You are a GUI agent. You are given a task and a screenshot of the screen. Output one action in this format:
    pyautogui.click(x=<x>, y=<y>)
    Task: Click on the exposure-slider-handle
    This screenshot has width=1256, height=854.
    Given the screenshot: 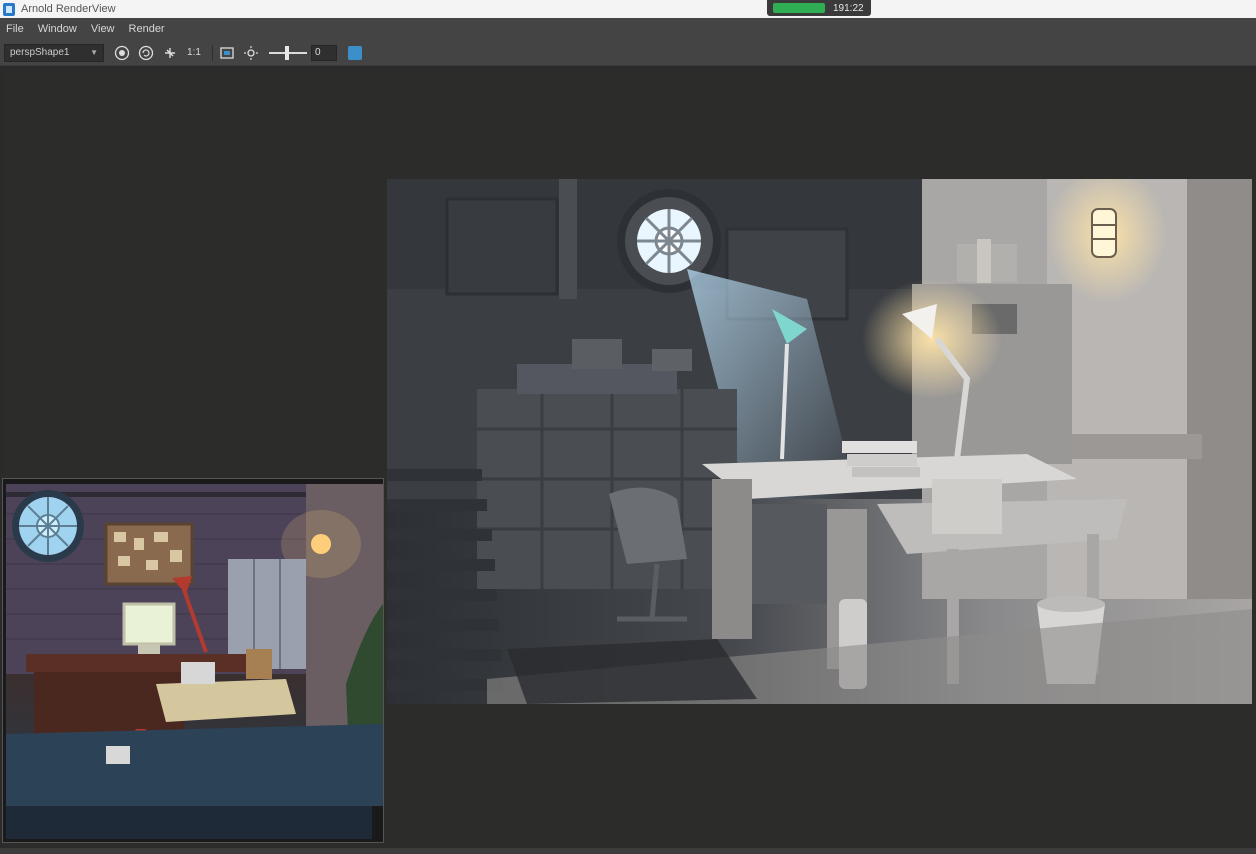 What is the action you would take?
    pyautogui.click(x=287, y=52)
    